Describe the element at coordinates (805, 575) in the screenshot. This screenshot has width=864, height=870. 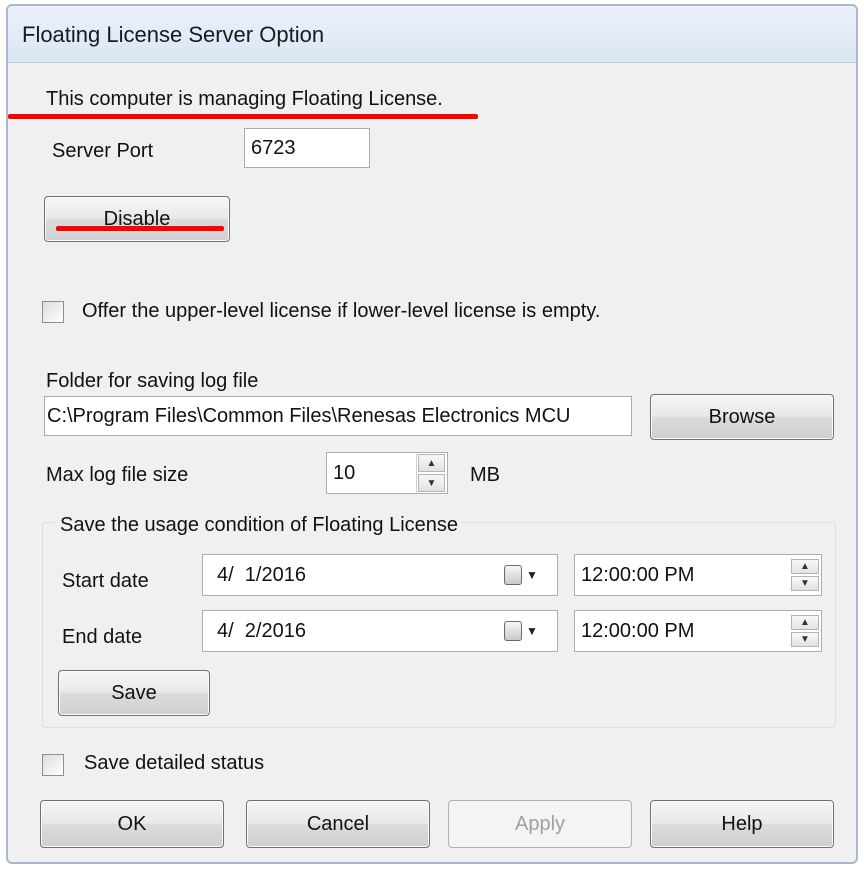
I see `start-time-spinner: ▲ ▼` at that location.